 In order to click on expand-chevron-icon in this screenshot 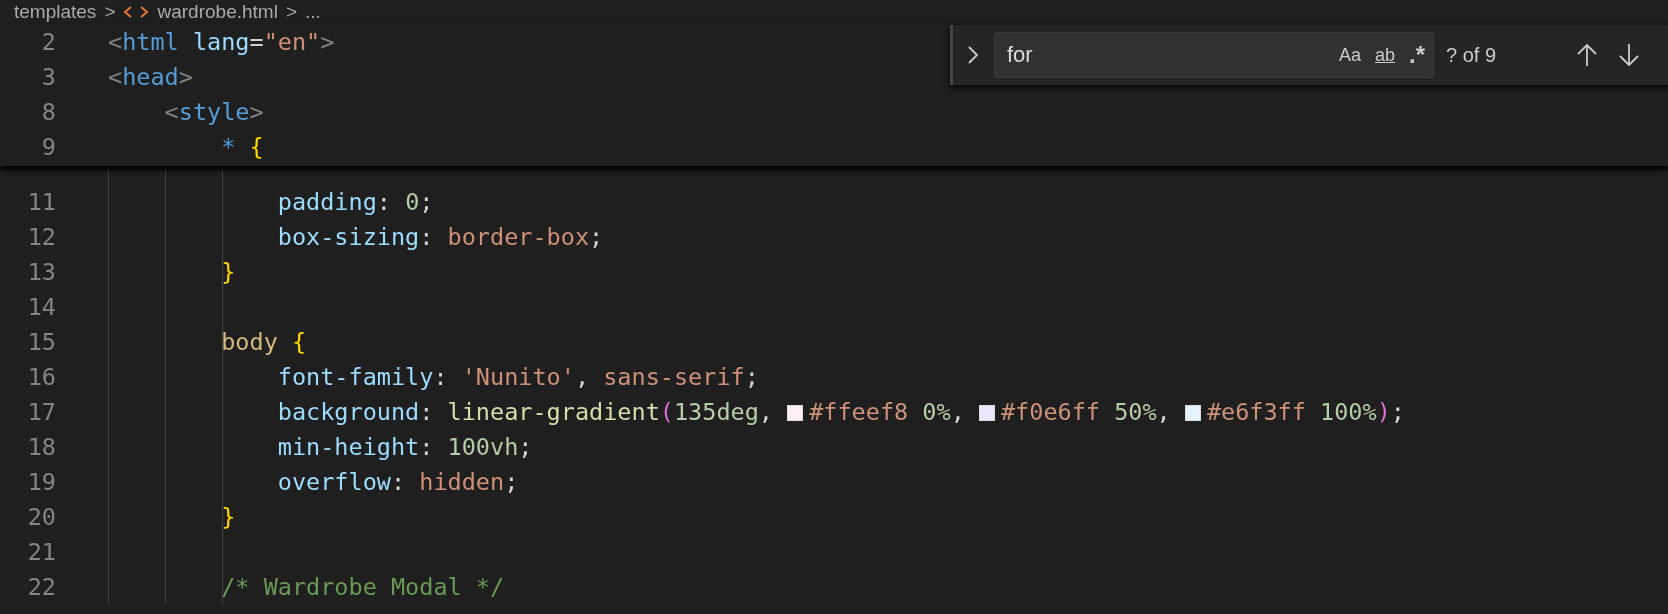, I will do `click(973, 55)`.